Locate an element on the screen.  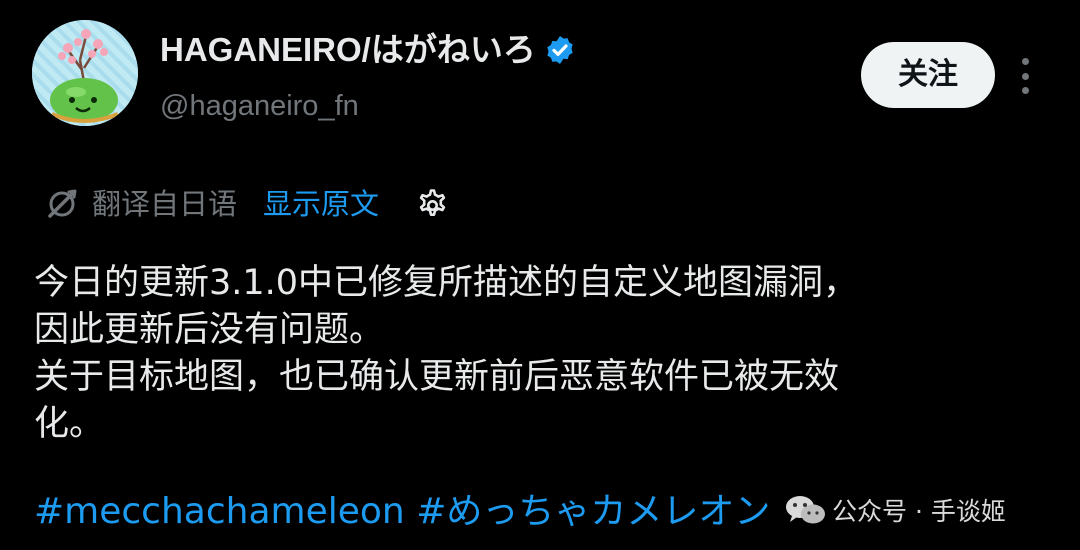
avatar is located at coordinates (85, 73).